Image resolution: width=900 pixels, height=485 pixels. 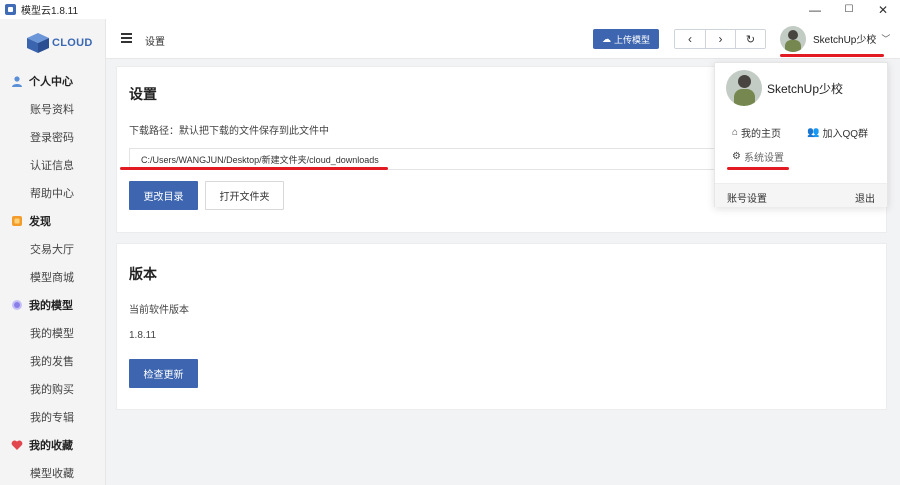 I want to click on sidebar-item-my-albums: 我的专辑, so click(x=52, y=417).